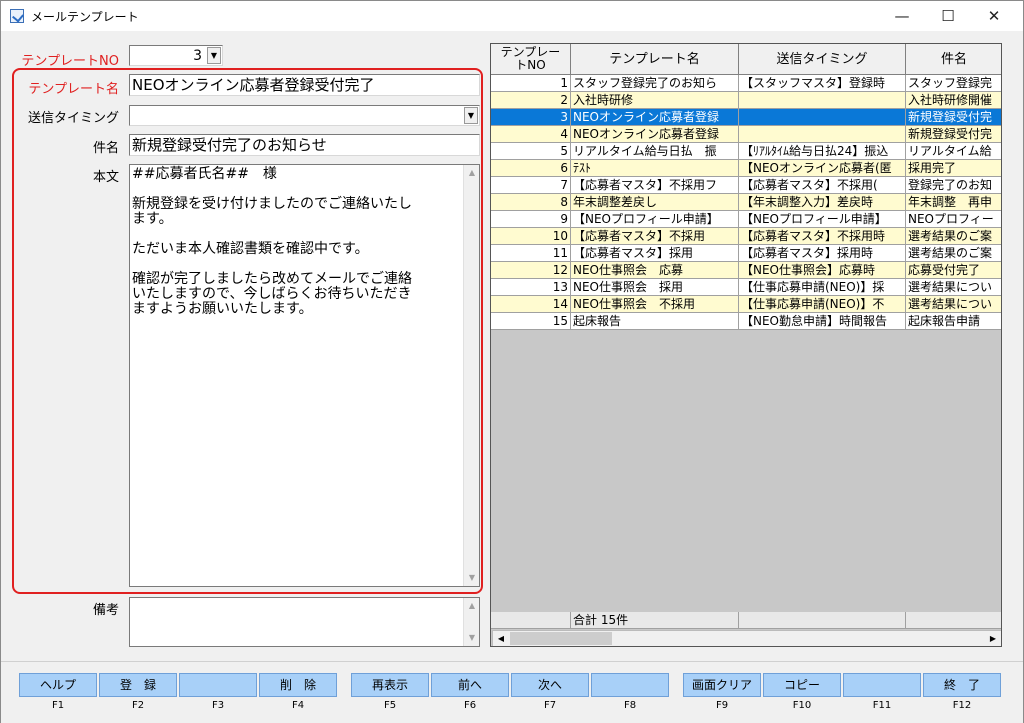 This screenshot has height=723, width=1024. Describe the element at coordinates (471, 638) in the screenshot. I see `scroll-down-icon: ▼` at that location.